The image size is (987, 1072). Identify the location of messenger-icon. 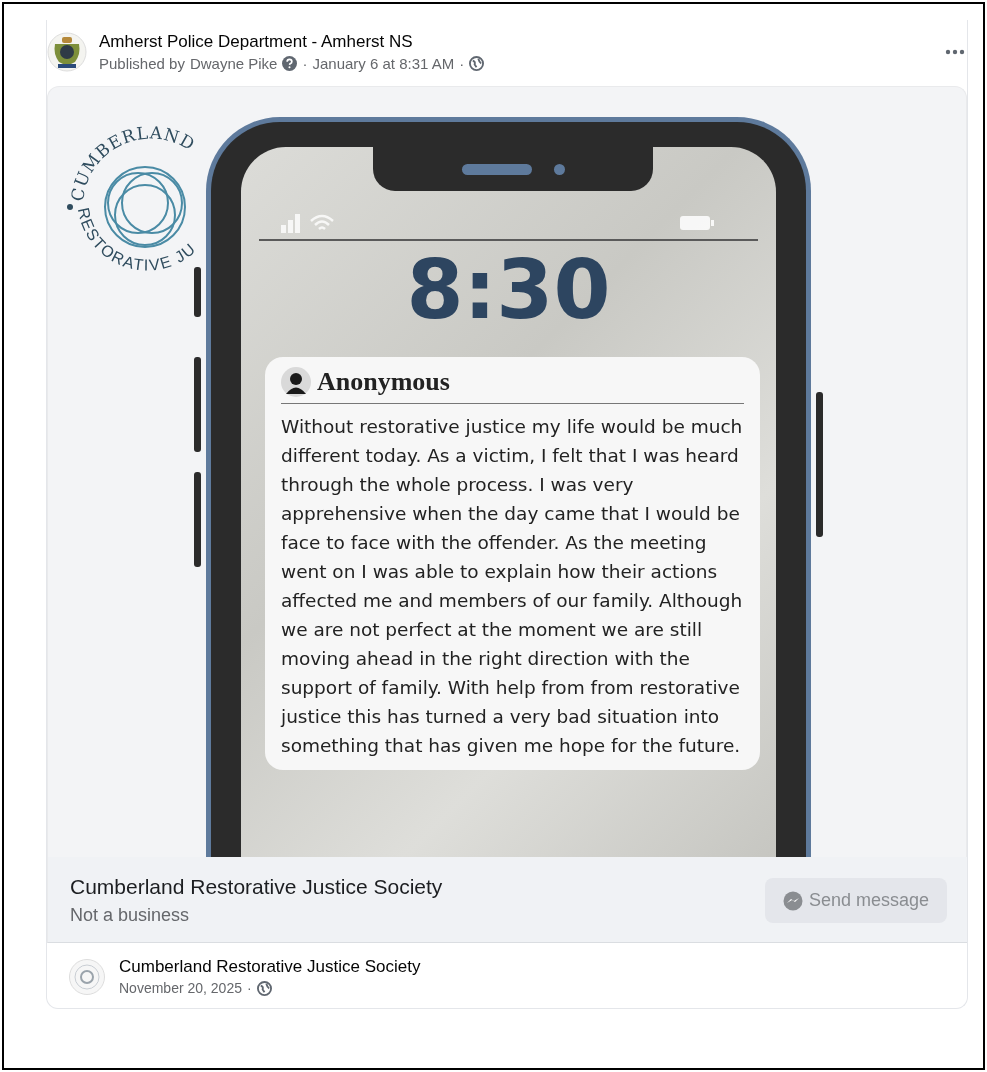
(792, 900).